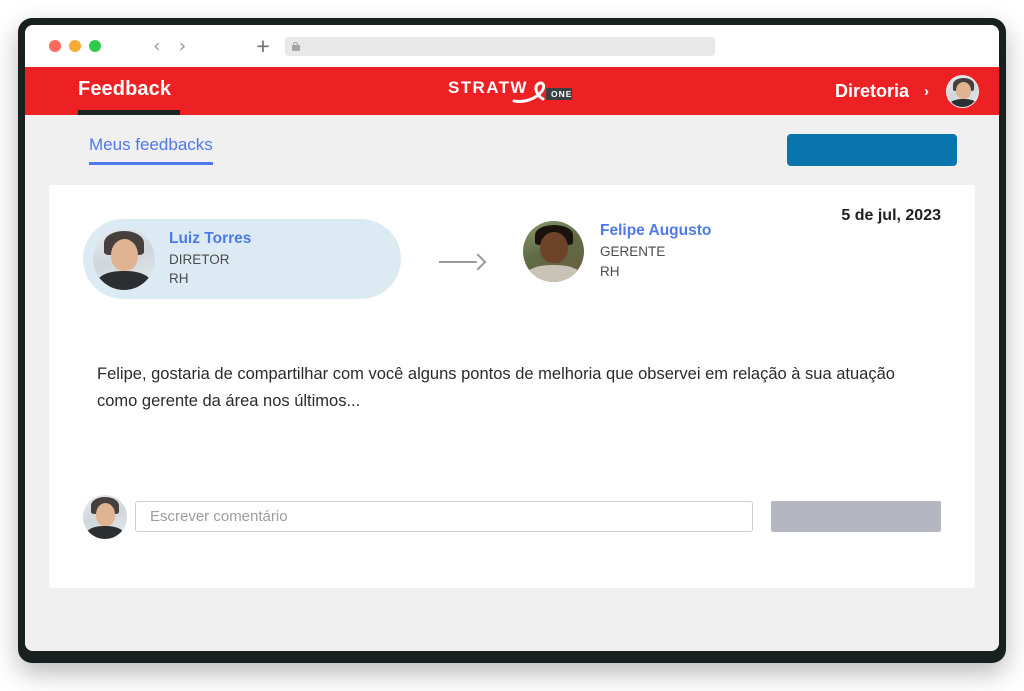  Describe the element at coordinates (151, 150) in the screenshot. I see `tab-meus-feedbacks: Meus feedbacks` at that location.